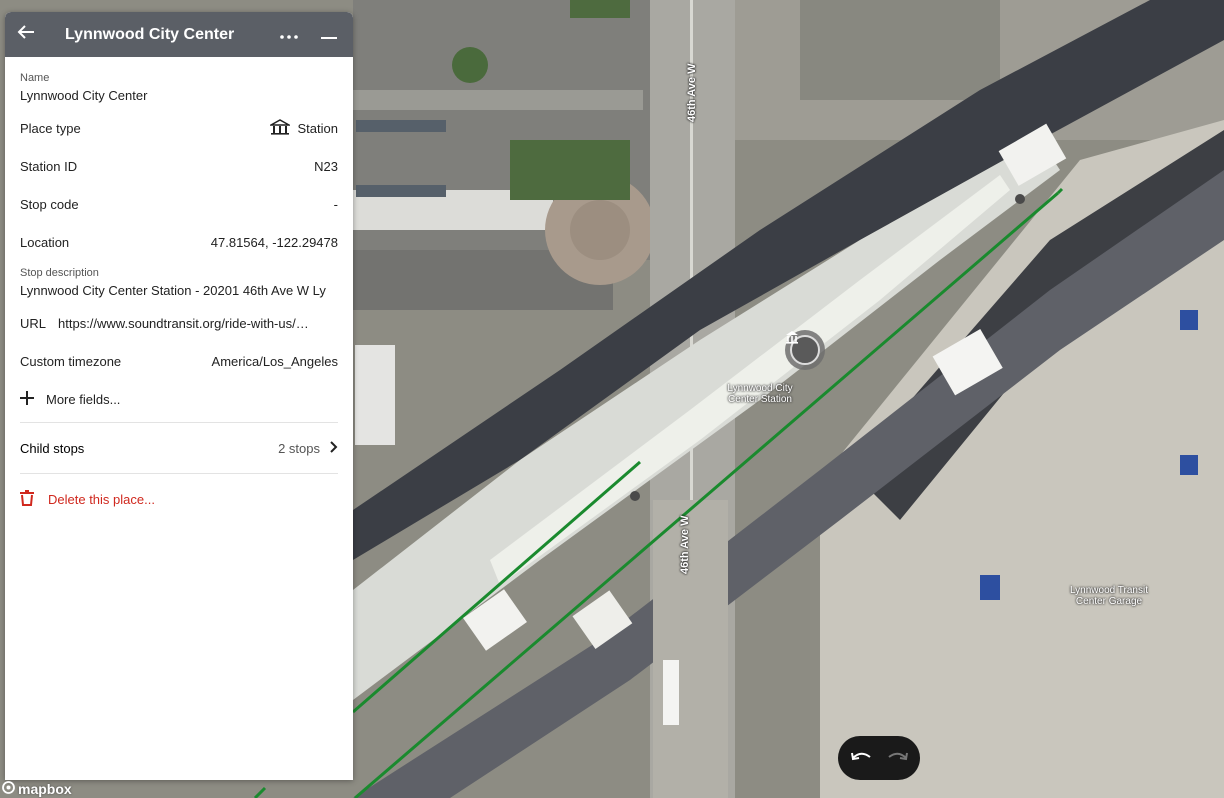 Image resolution: width=1224 pixels, height=798 pixels. Describe the element at coordinates (33, 323) in the screenshot. I see `url-label: URL` at that location.